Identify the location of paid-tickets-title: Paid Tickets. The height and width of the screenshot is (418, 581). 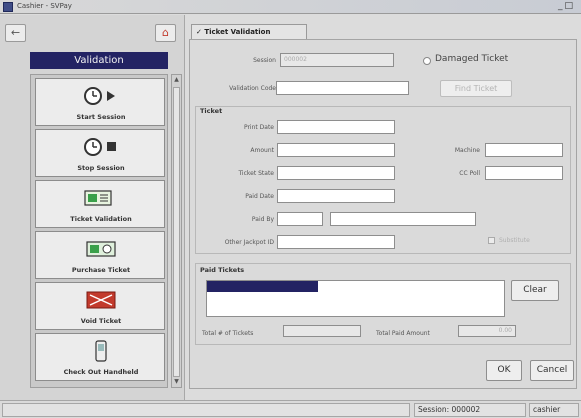
(222, 270).